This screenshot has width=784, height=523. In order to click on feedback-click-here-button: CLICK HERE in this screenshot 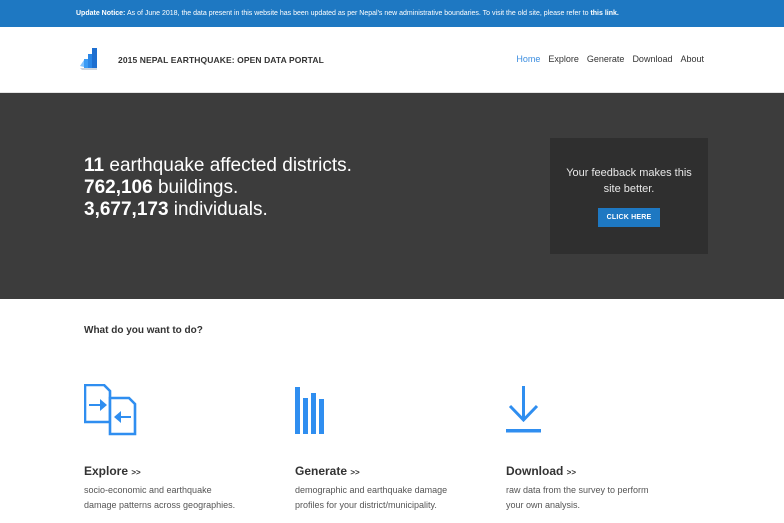, I will do `click(629, 217)`.